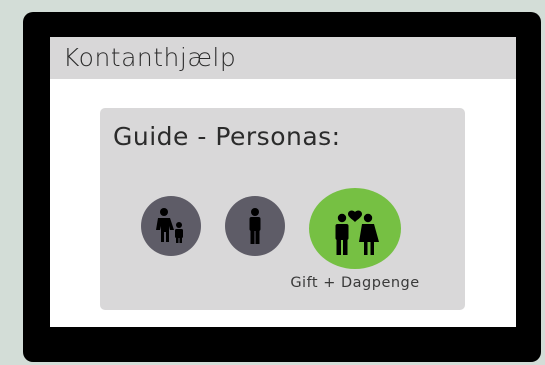  I want to click on guide-title: Guide - Personas:, so click(227, 136).